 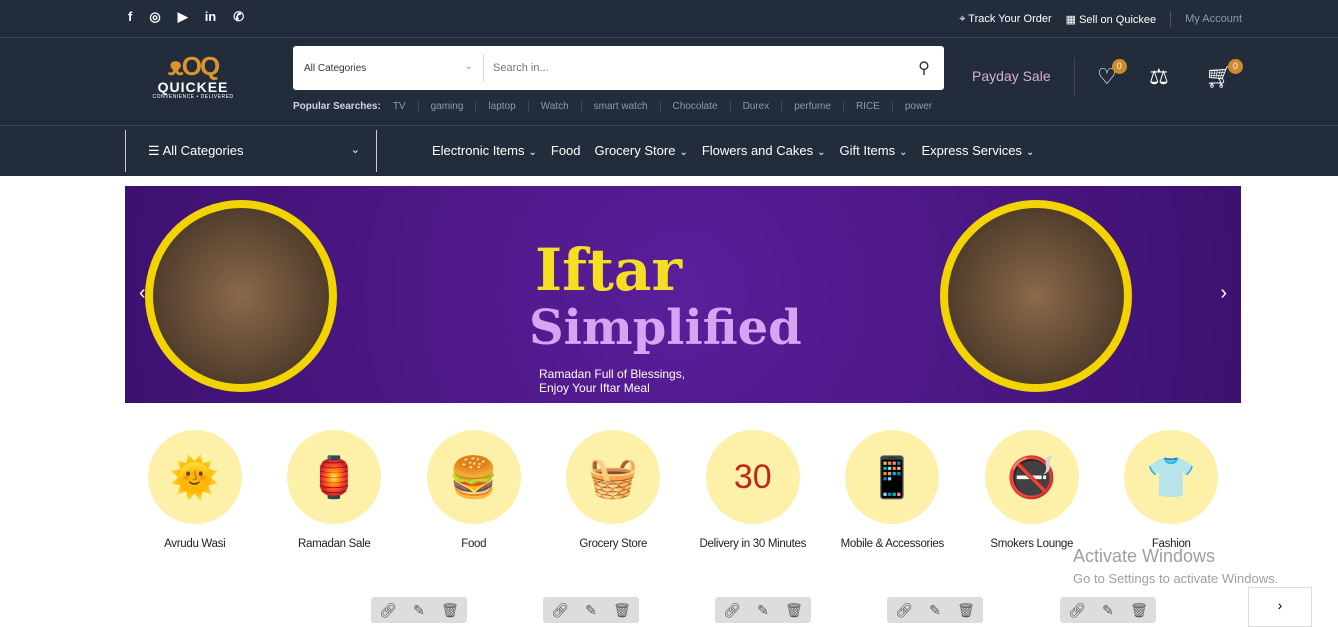 I want to click on category-item: 👕 Fashion, so click(x=1172, y=490).